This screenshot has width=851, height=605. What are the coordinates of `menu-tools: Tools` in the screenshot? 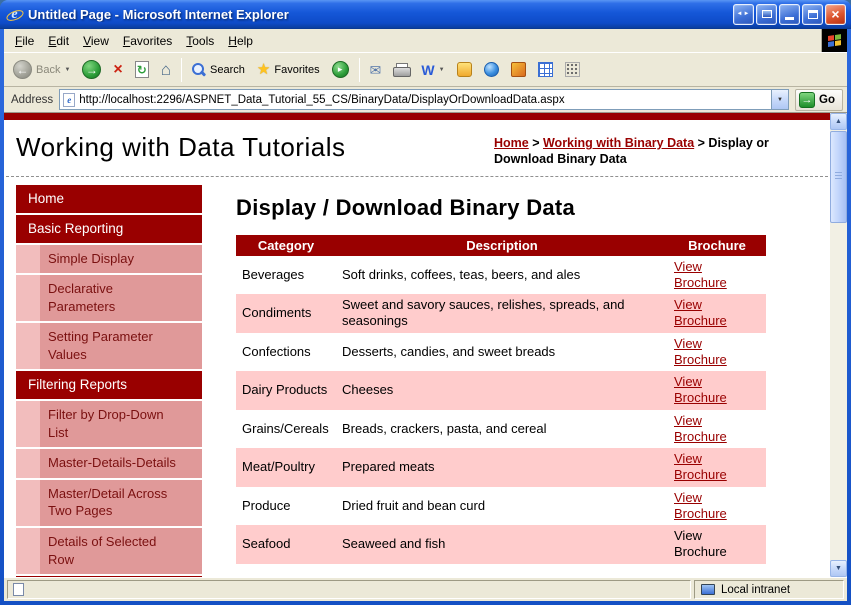 It's located at (200, 41).